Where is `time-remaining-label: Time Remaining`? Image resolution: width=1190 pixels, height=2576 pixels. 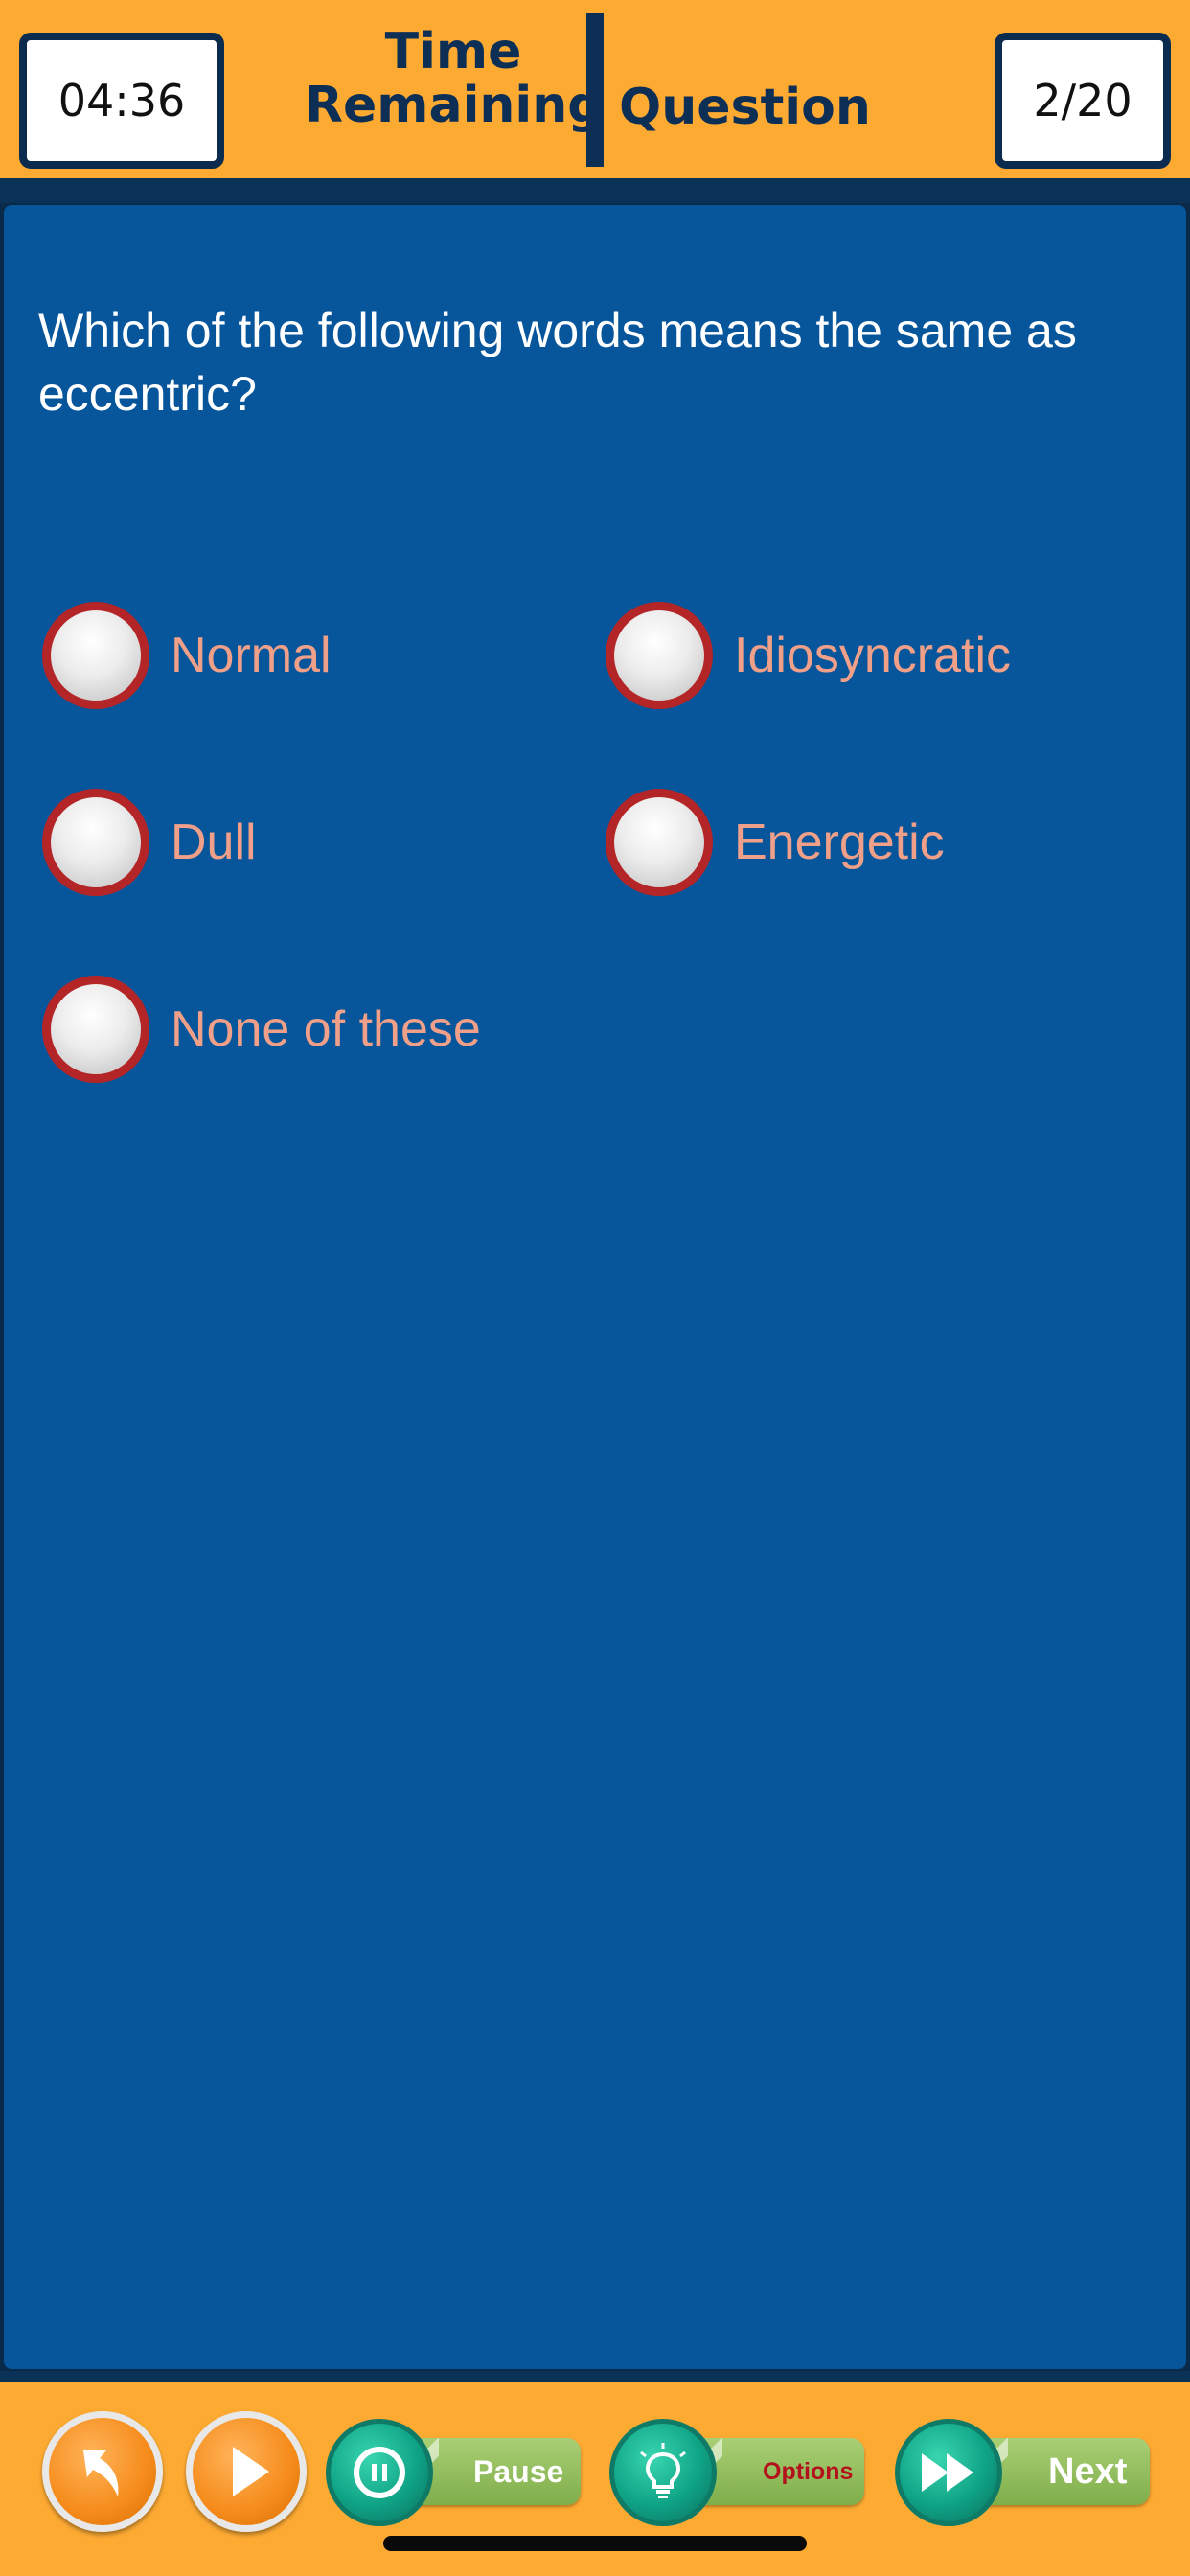 time-remaining-label: Time Remaining is located at coordinates (455, 78).